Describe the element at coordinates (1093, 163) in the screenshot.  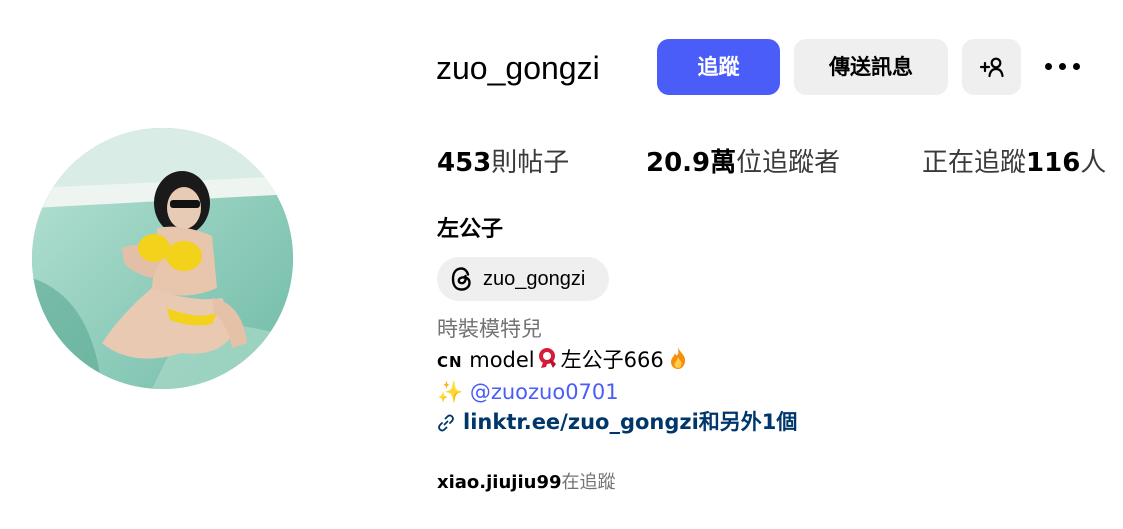
I see `following-suffix: 人` at that location.